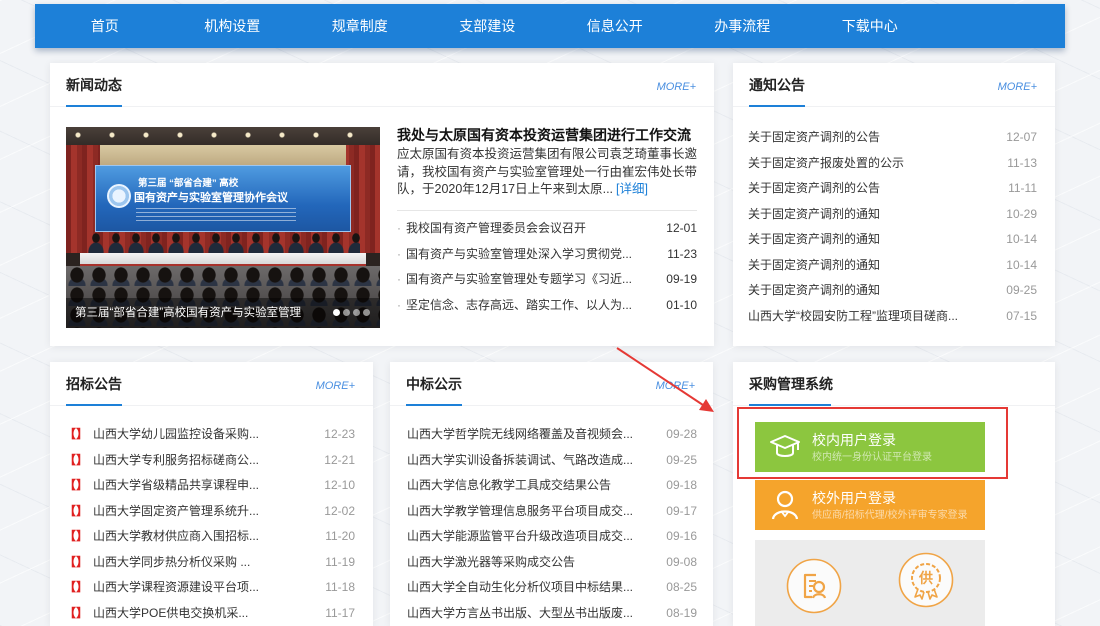 The image size is (1100, 626). What do you see at coordinates (892, 164) in the screenshot?
I see `notice-item: 关于固定资产报废处置的公示 11-13` at bounding box center [892, 164].